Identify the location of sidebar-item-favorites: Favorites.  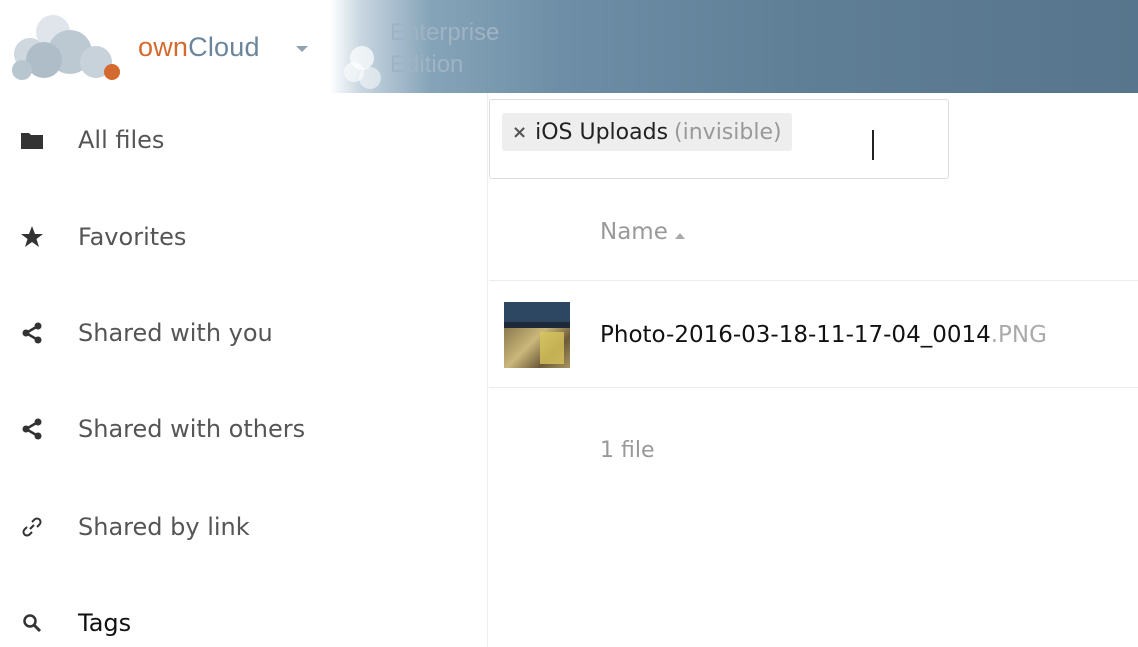
(243, 237).